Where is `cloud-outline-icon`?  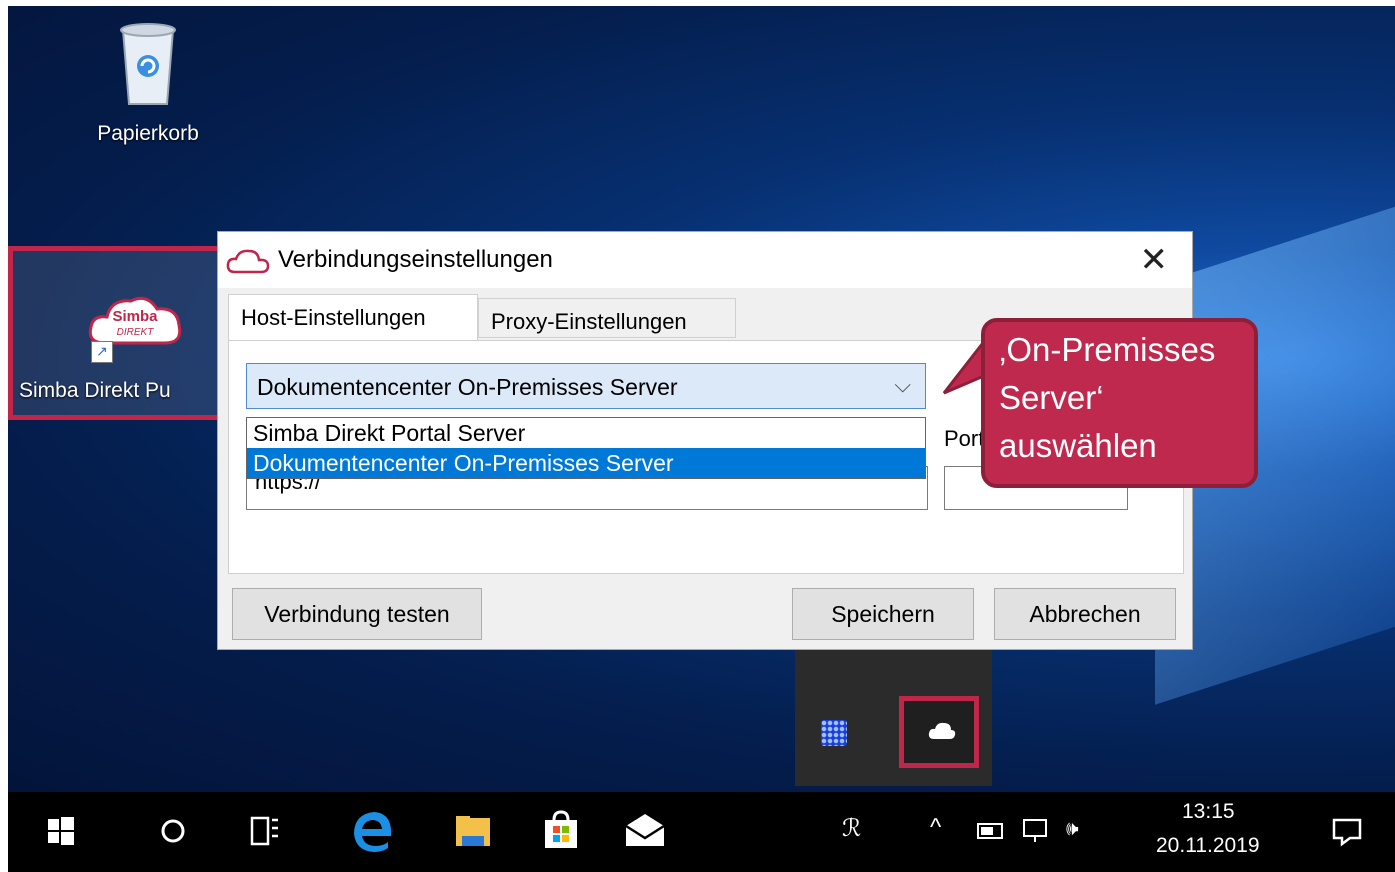
cloud-outline-icon is located at coordinates (248, 261).